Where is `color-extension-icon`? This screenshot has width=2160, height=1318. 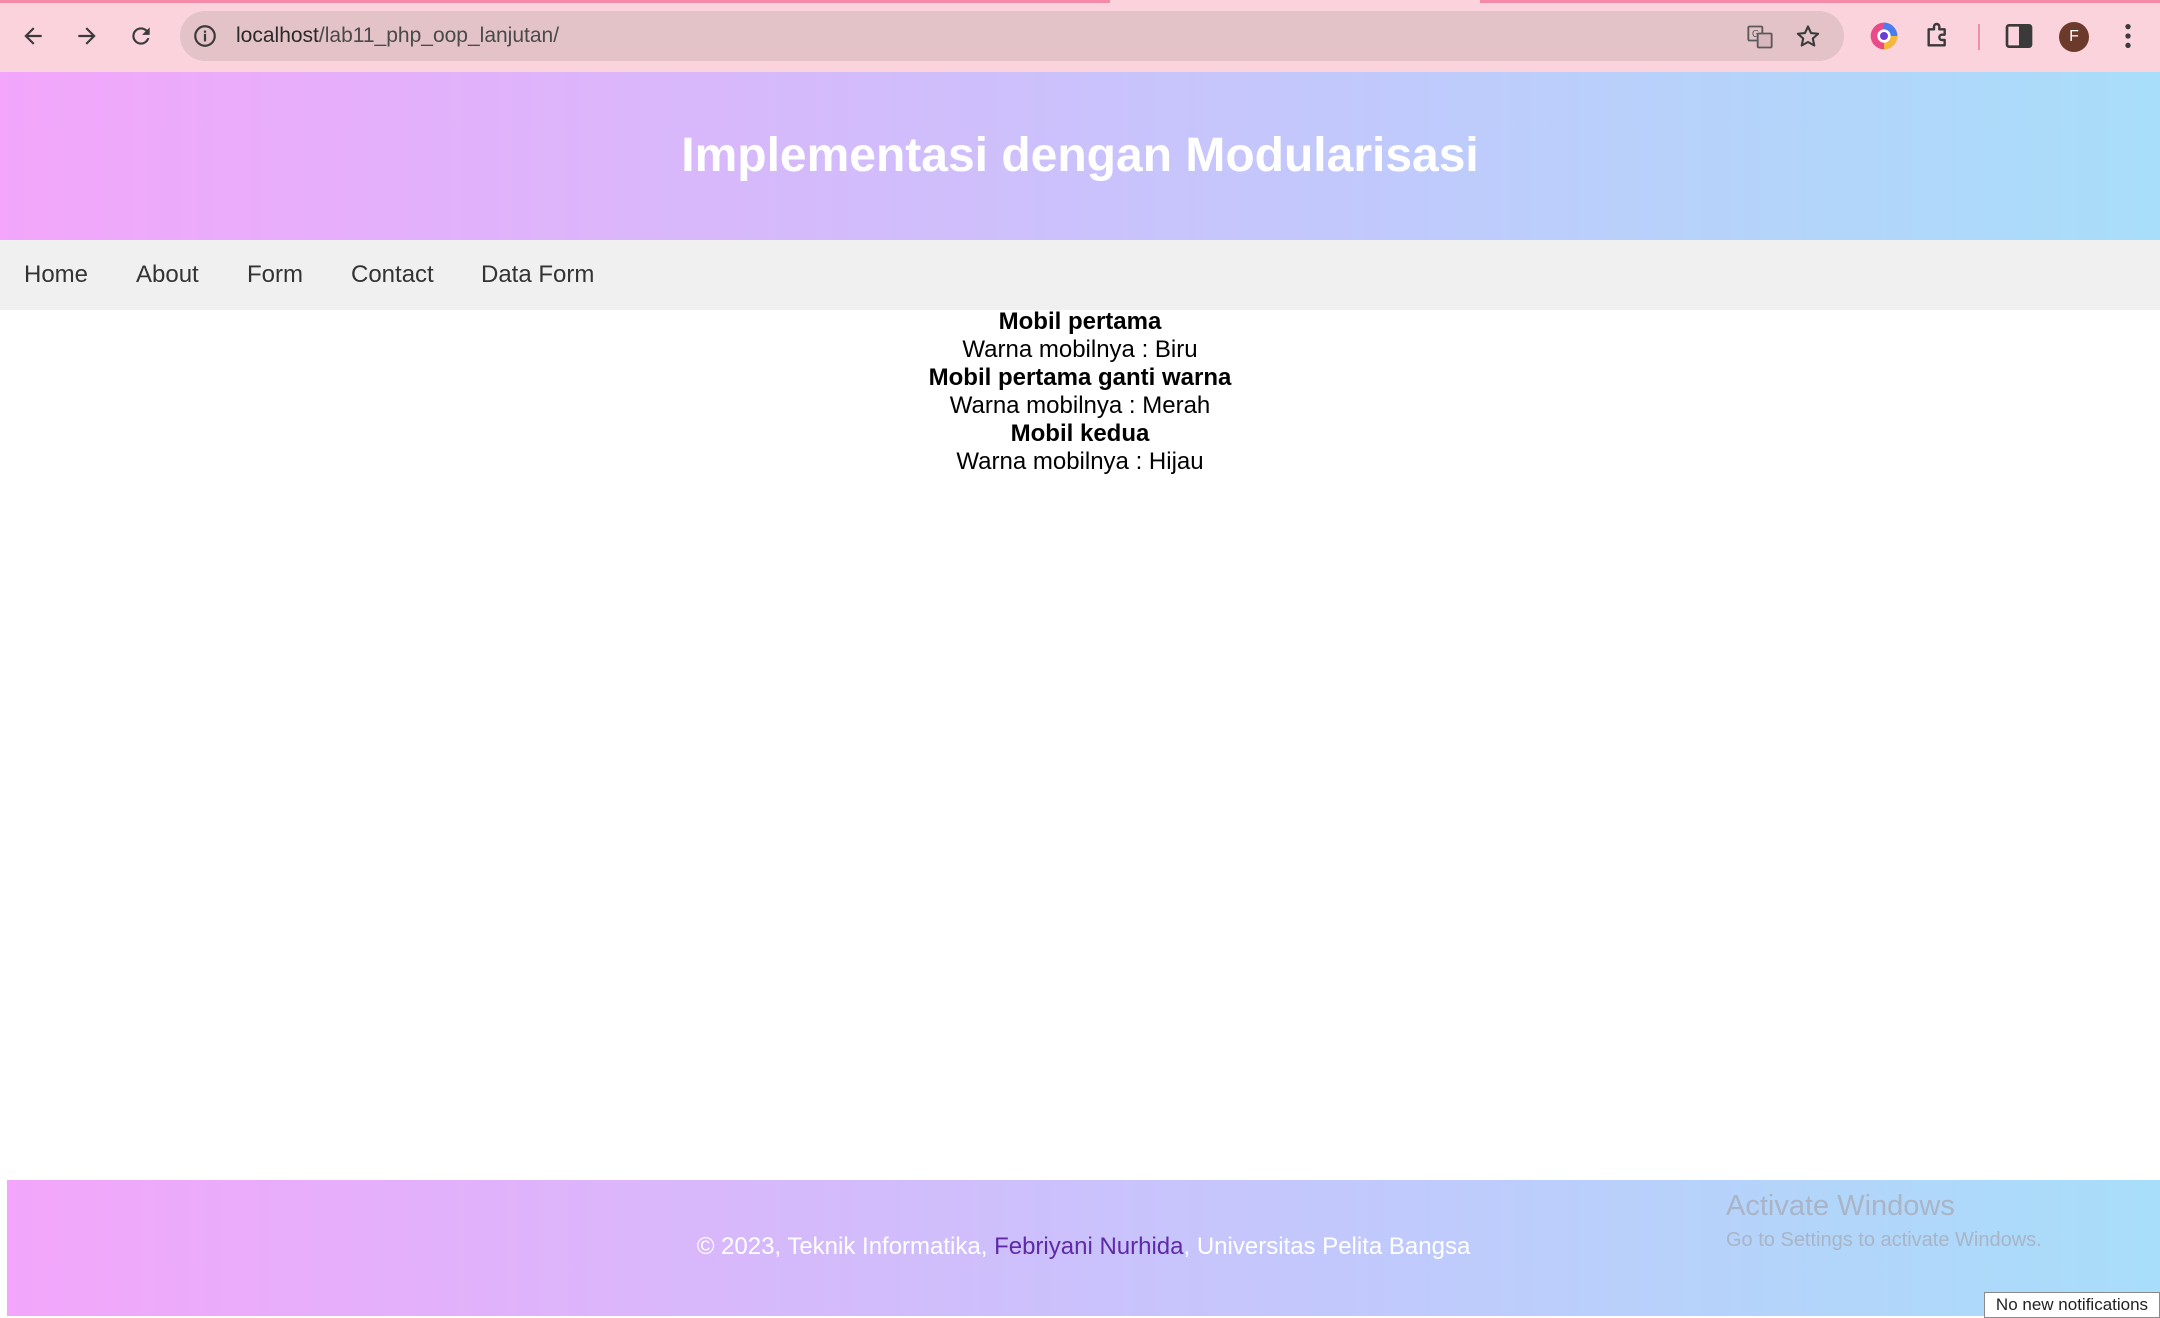
color-extension-icon is located at coordinates (1884, 36).